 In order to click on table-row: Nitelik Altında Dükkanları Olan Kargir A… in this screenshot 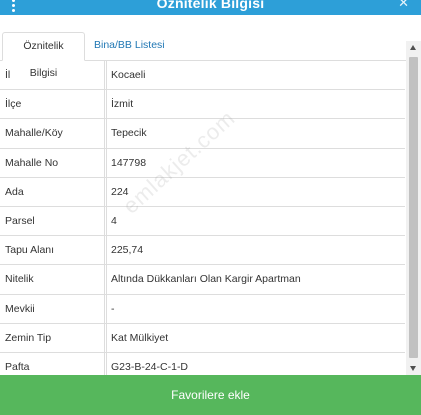, I will do `click(202, 280)`.